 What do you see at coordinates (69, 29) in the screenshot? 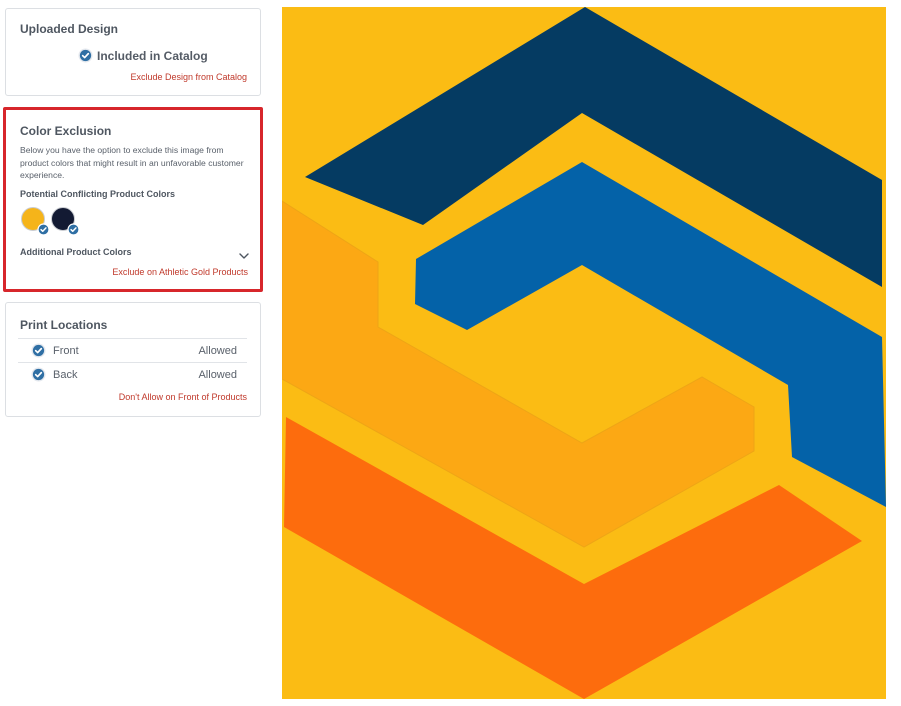
I see `uploaded-design-title: Uploaded Design` at bounding box center [69, 29].